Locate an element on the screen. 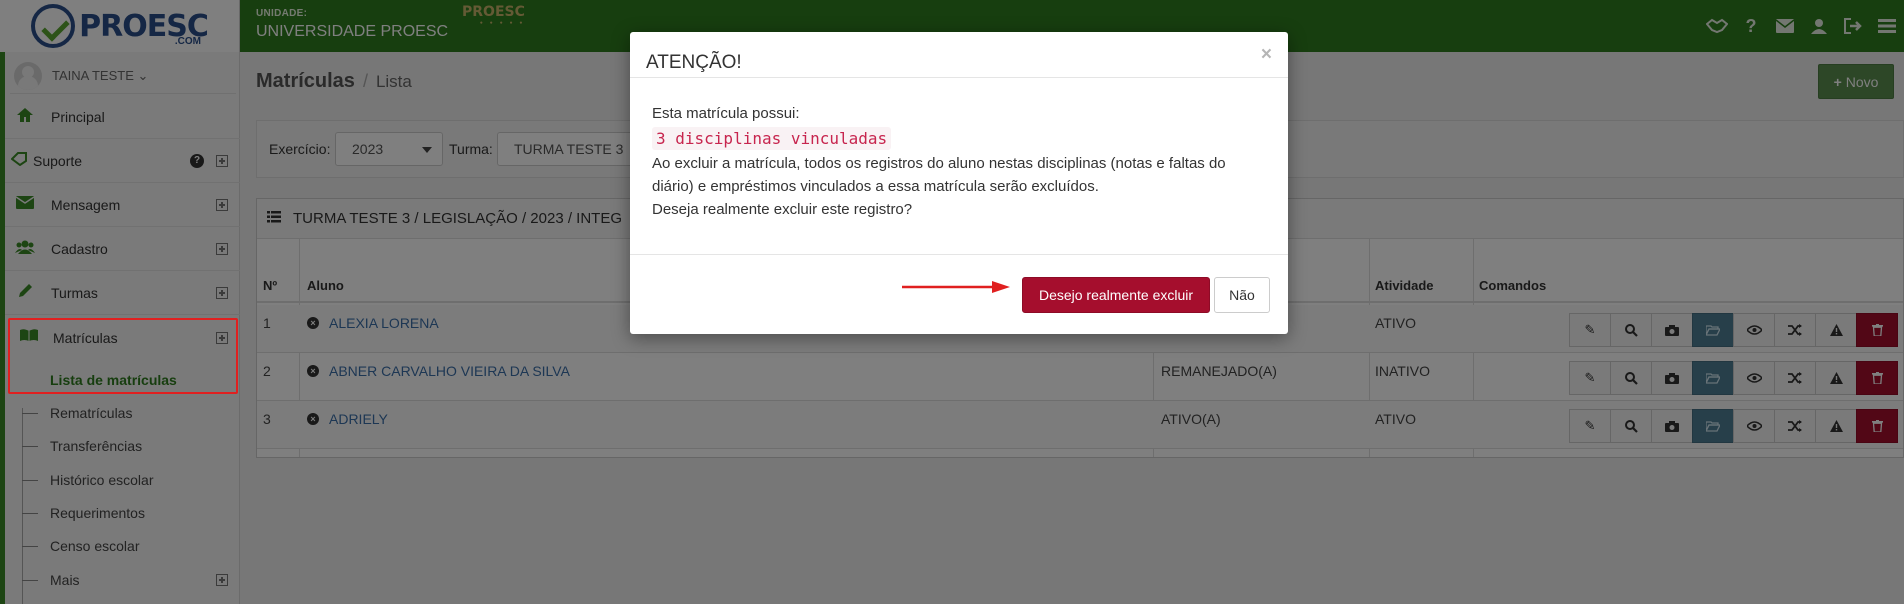 Image resolution: width=1904 pixels, height=604 pixels. annotation-highlight-box is located at coordinates (123, 356).